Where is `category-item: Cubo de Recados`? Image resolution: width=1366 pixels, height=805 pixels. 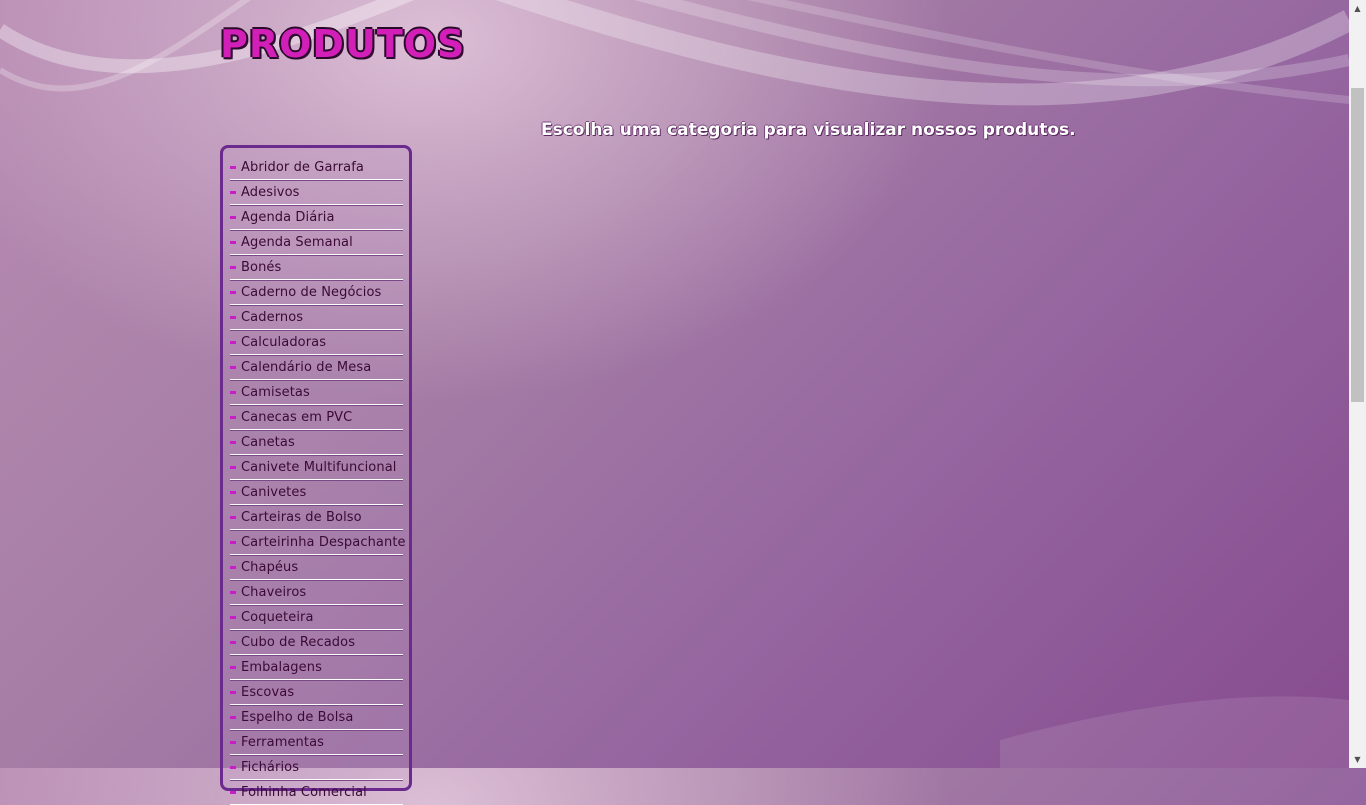 category-item: Cubo de Recados is located at coordinates (316, 643).